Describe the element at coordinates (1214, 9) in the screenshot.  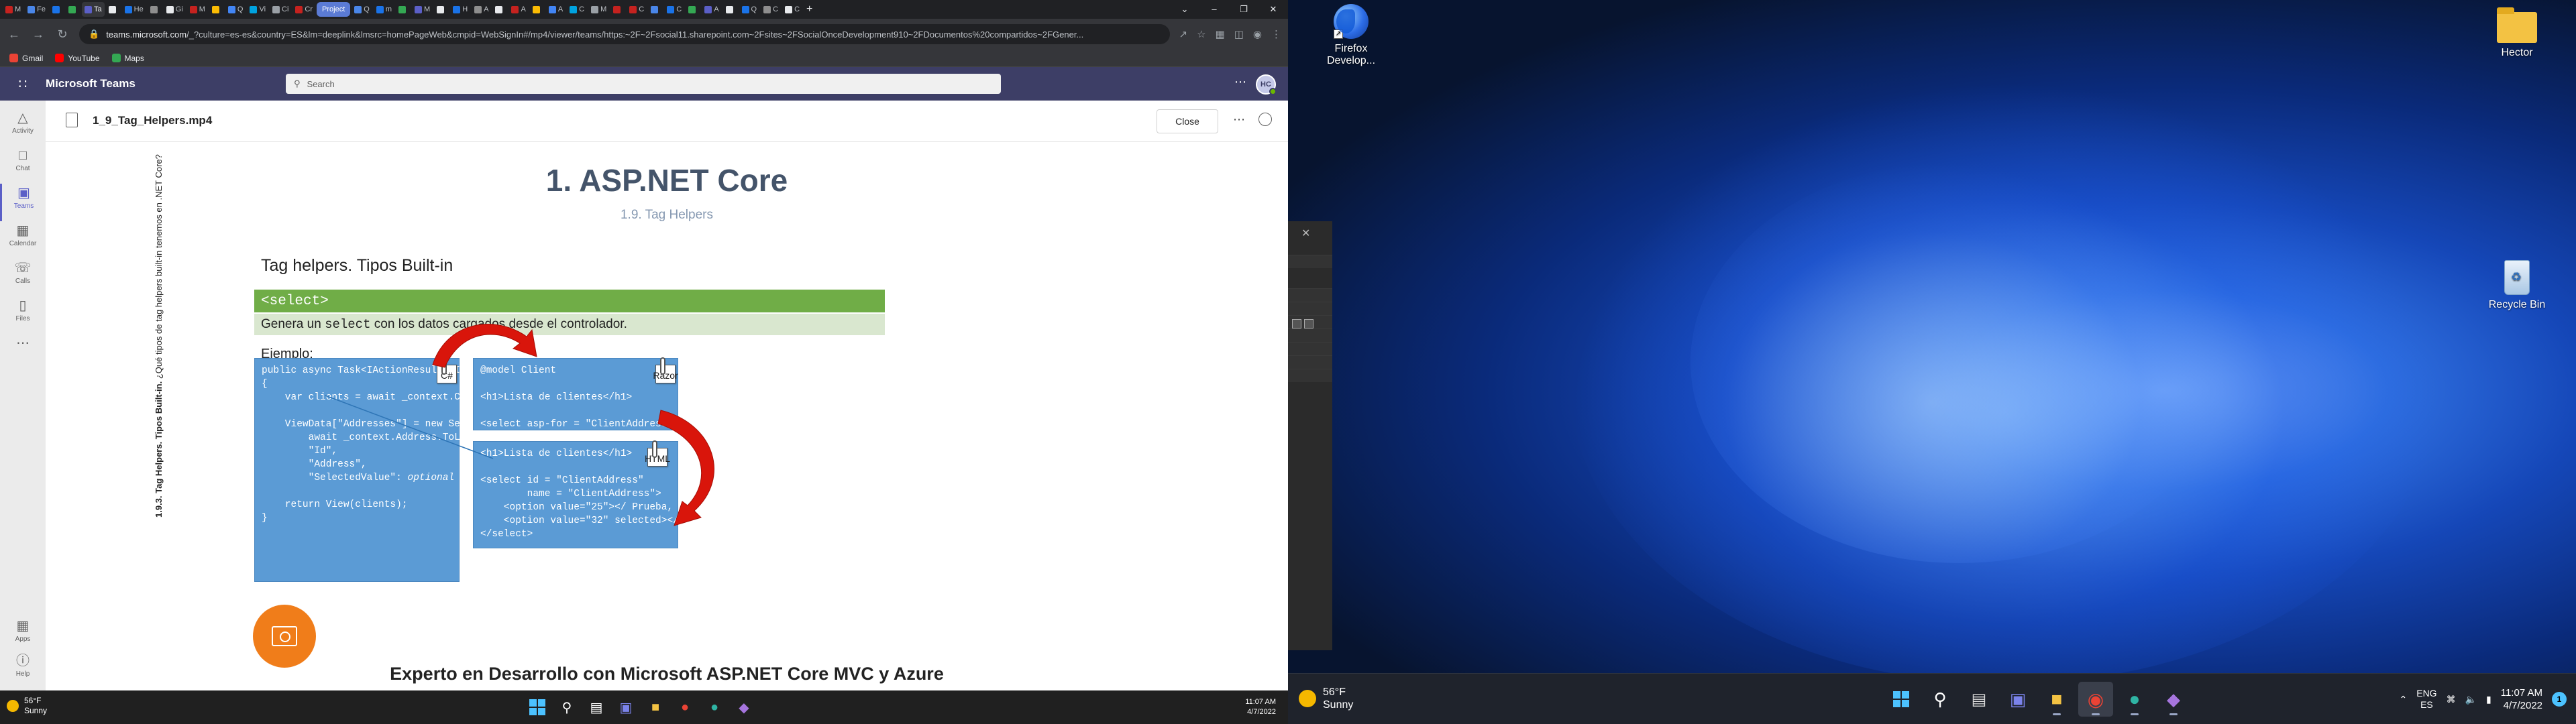
I see `minimize-icon: –` at that location.